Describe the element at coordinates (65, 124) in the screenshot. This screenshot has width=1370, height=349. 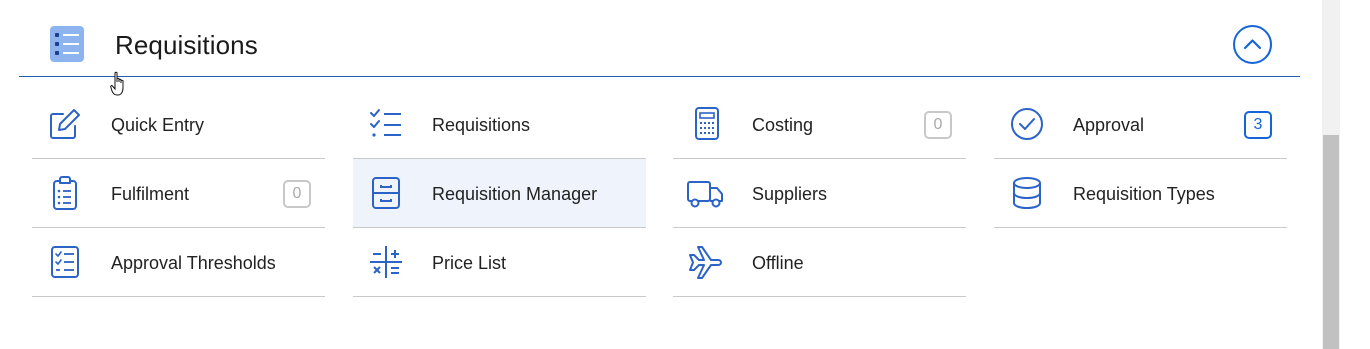
I see `edit-icon` at that location.